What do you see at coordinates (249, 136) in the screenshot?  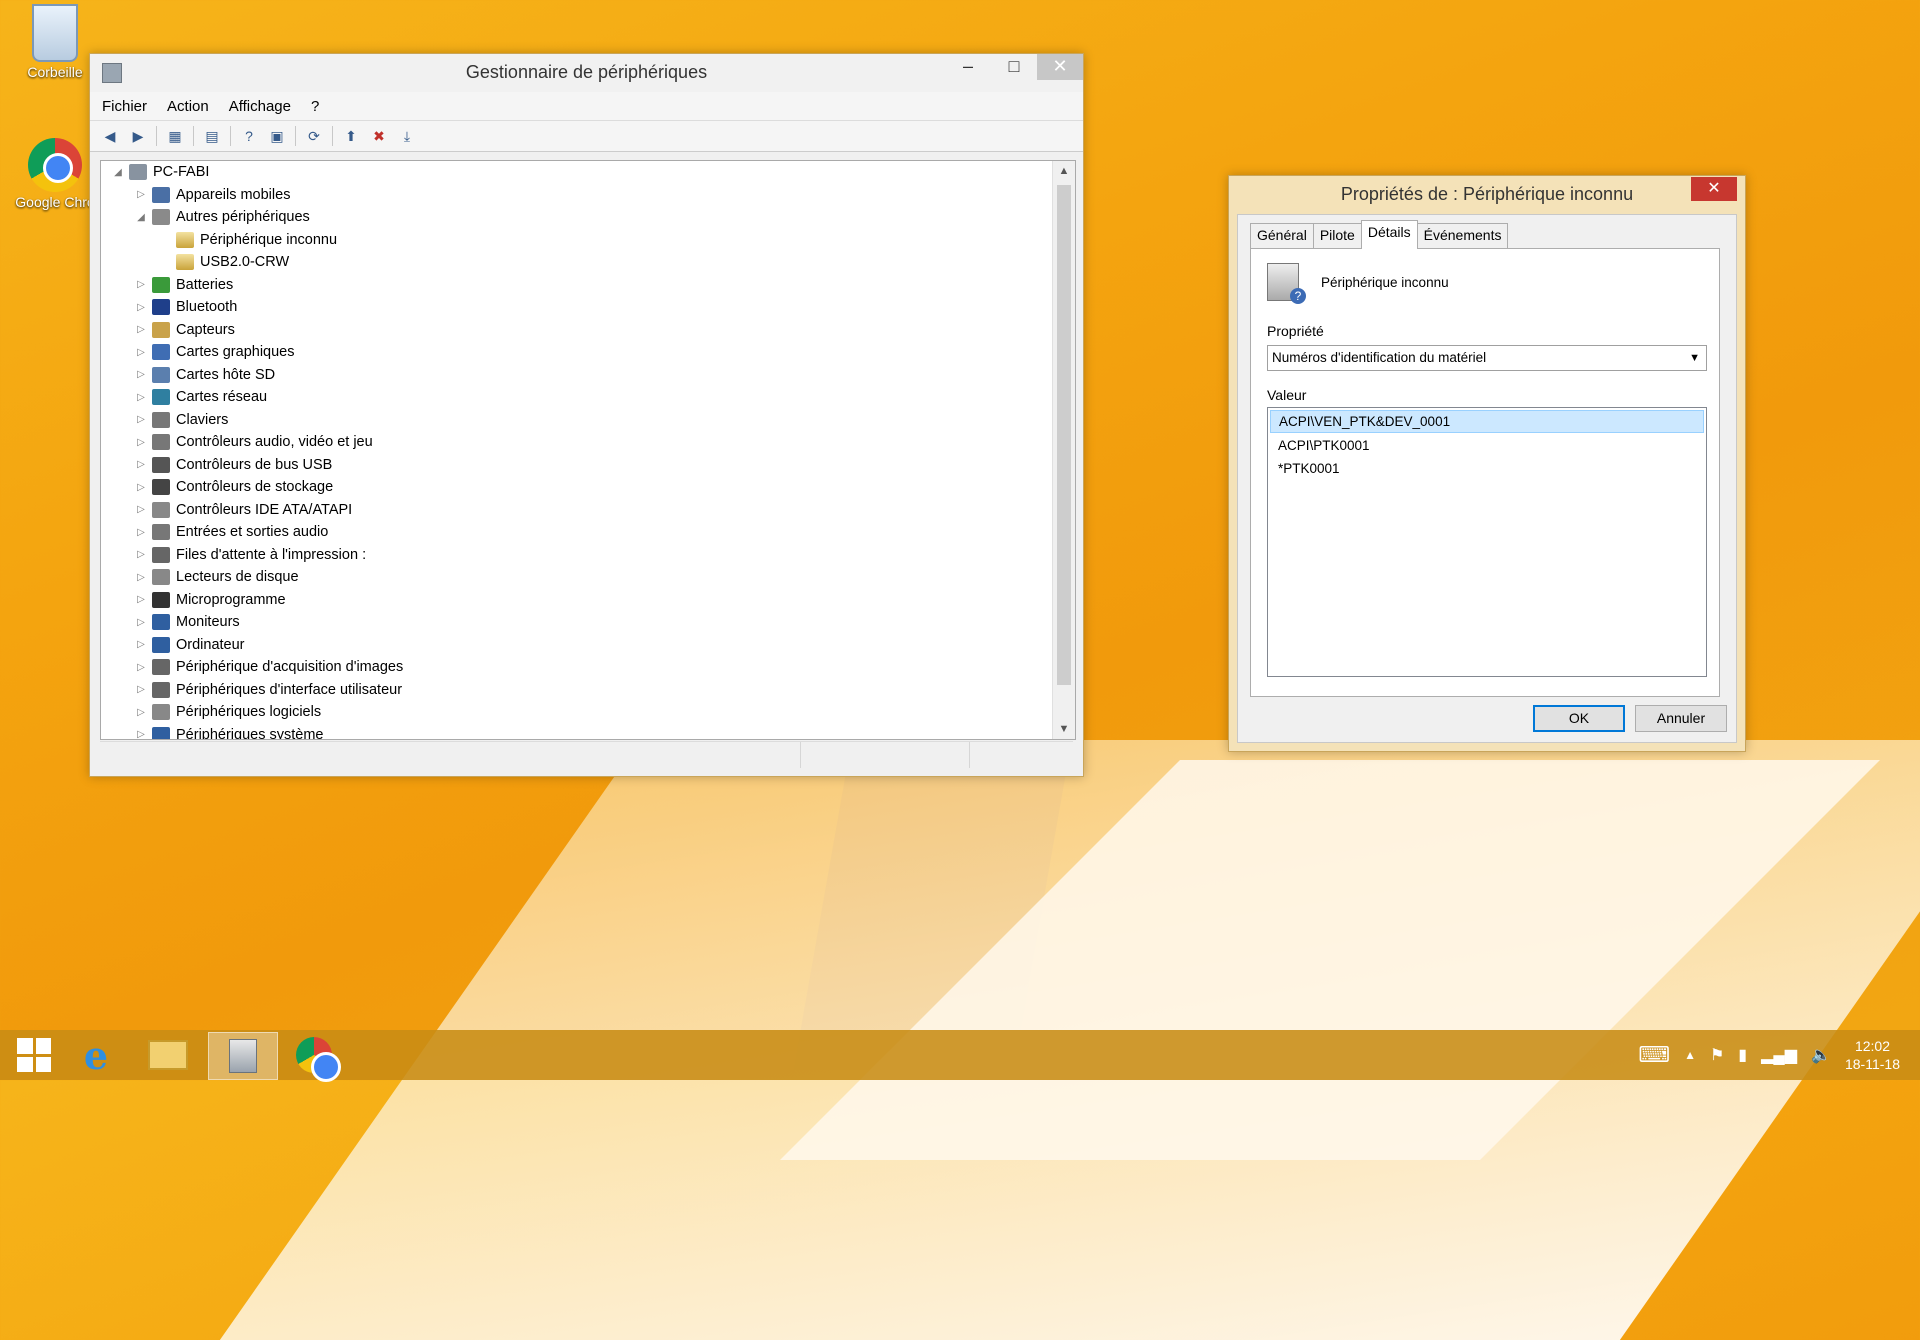 I see `help-icon: ?` at bounding box center [249, 136].